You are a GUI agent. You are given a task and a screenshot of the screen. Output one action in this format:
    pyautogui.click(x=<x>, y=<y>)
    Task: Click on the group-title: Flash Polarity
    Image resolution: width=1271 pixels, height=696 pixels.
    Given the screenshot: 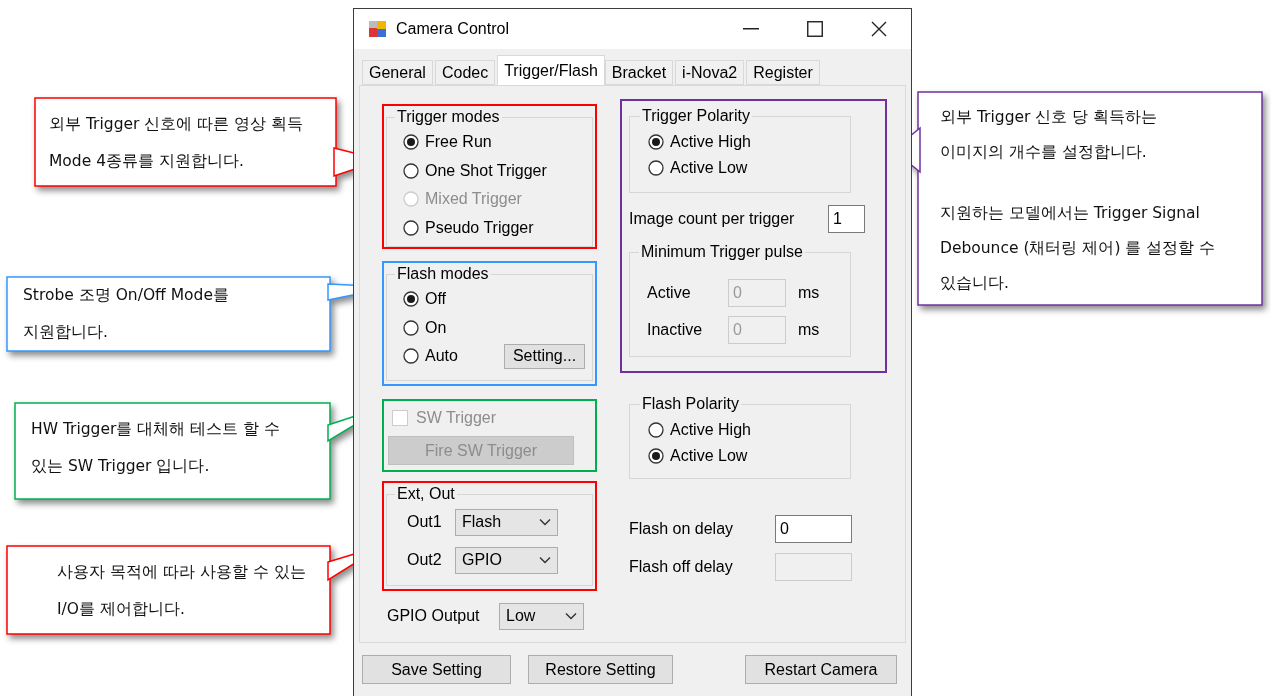 What is the action you would take?
    pyautogui.click(x=690, y=404)
    